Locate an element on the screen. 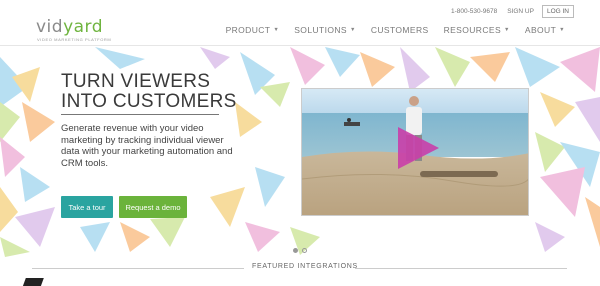 The image size is (600, 286). integration-logo-partial is located at coordinates (33, 282).